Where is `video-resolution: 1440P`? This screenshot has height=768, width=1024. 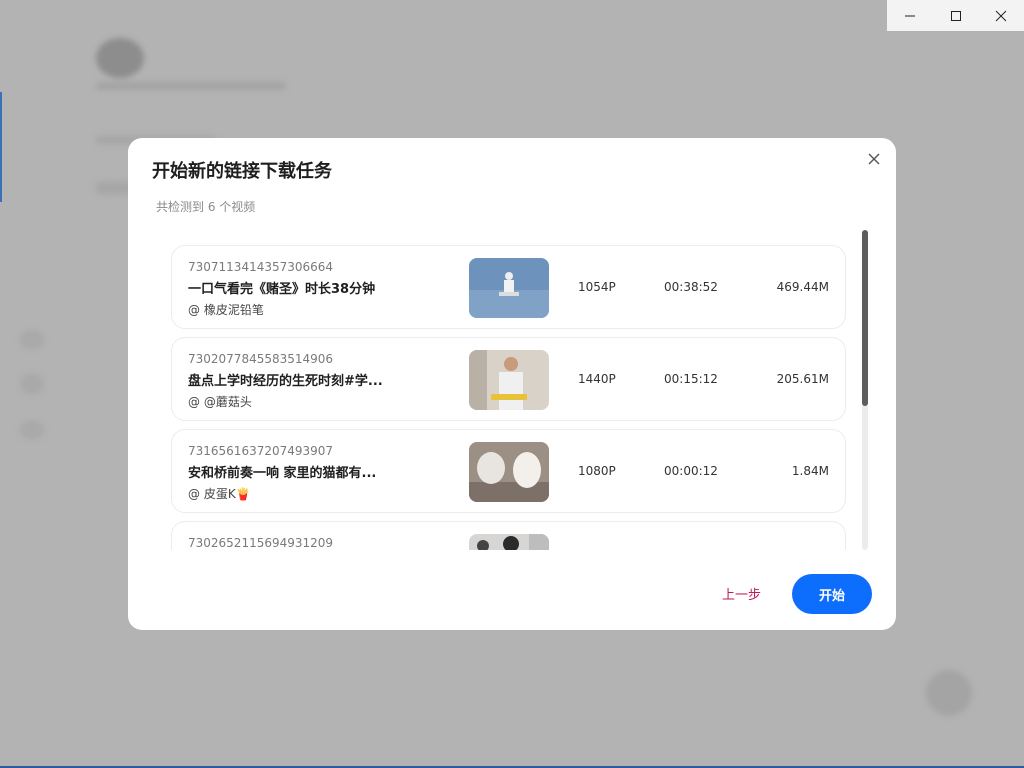
video-resolution: 1440P is located at coordinates (597, 379).